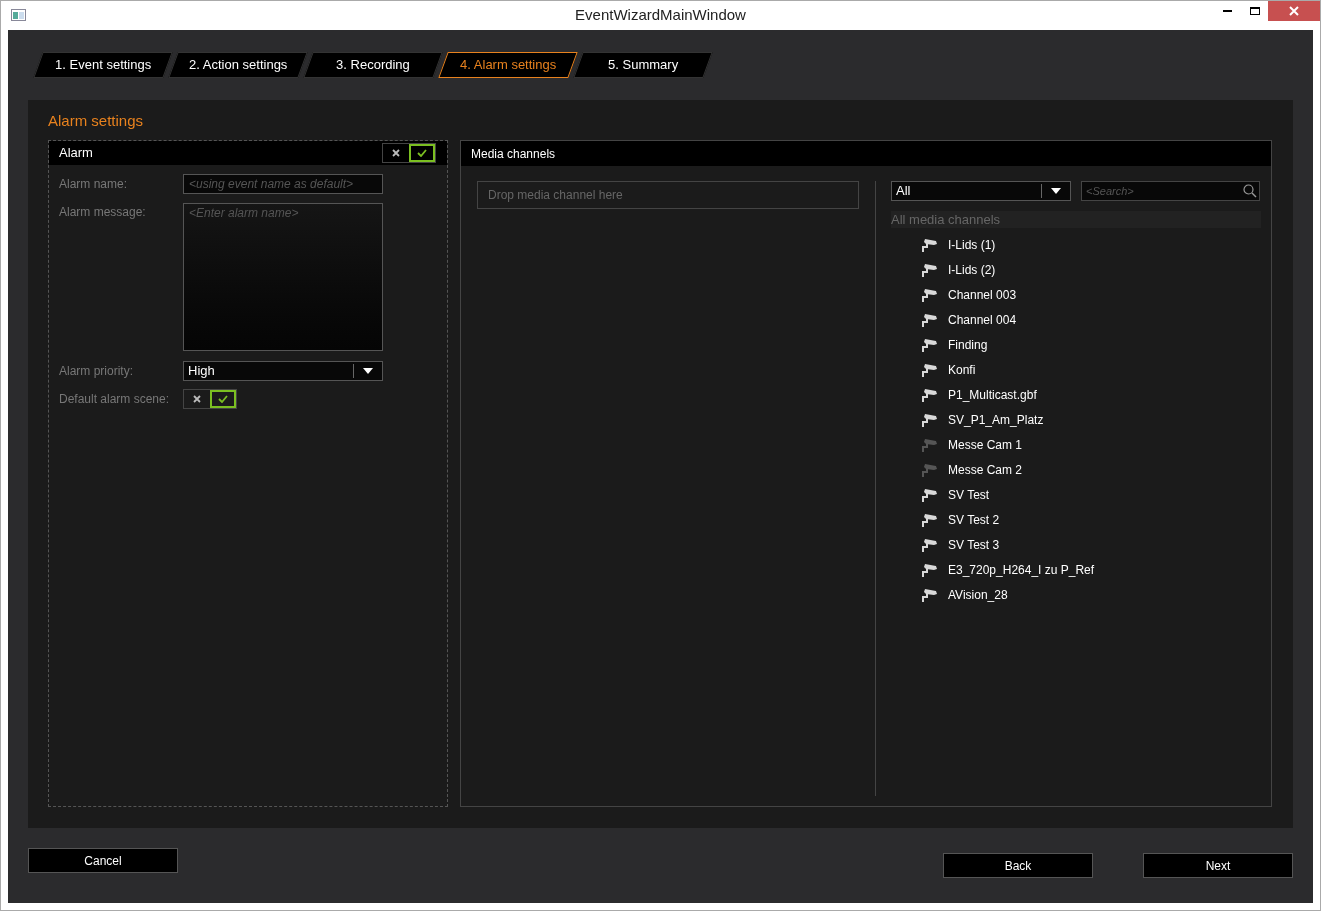  What do you see at coordinates (985, 444) in the screenshot?
I see `channel-item: Messe Cam 1` at bounding box center [985, 444].